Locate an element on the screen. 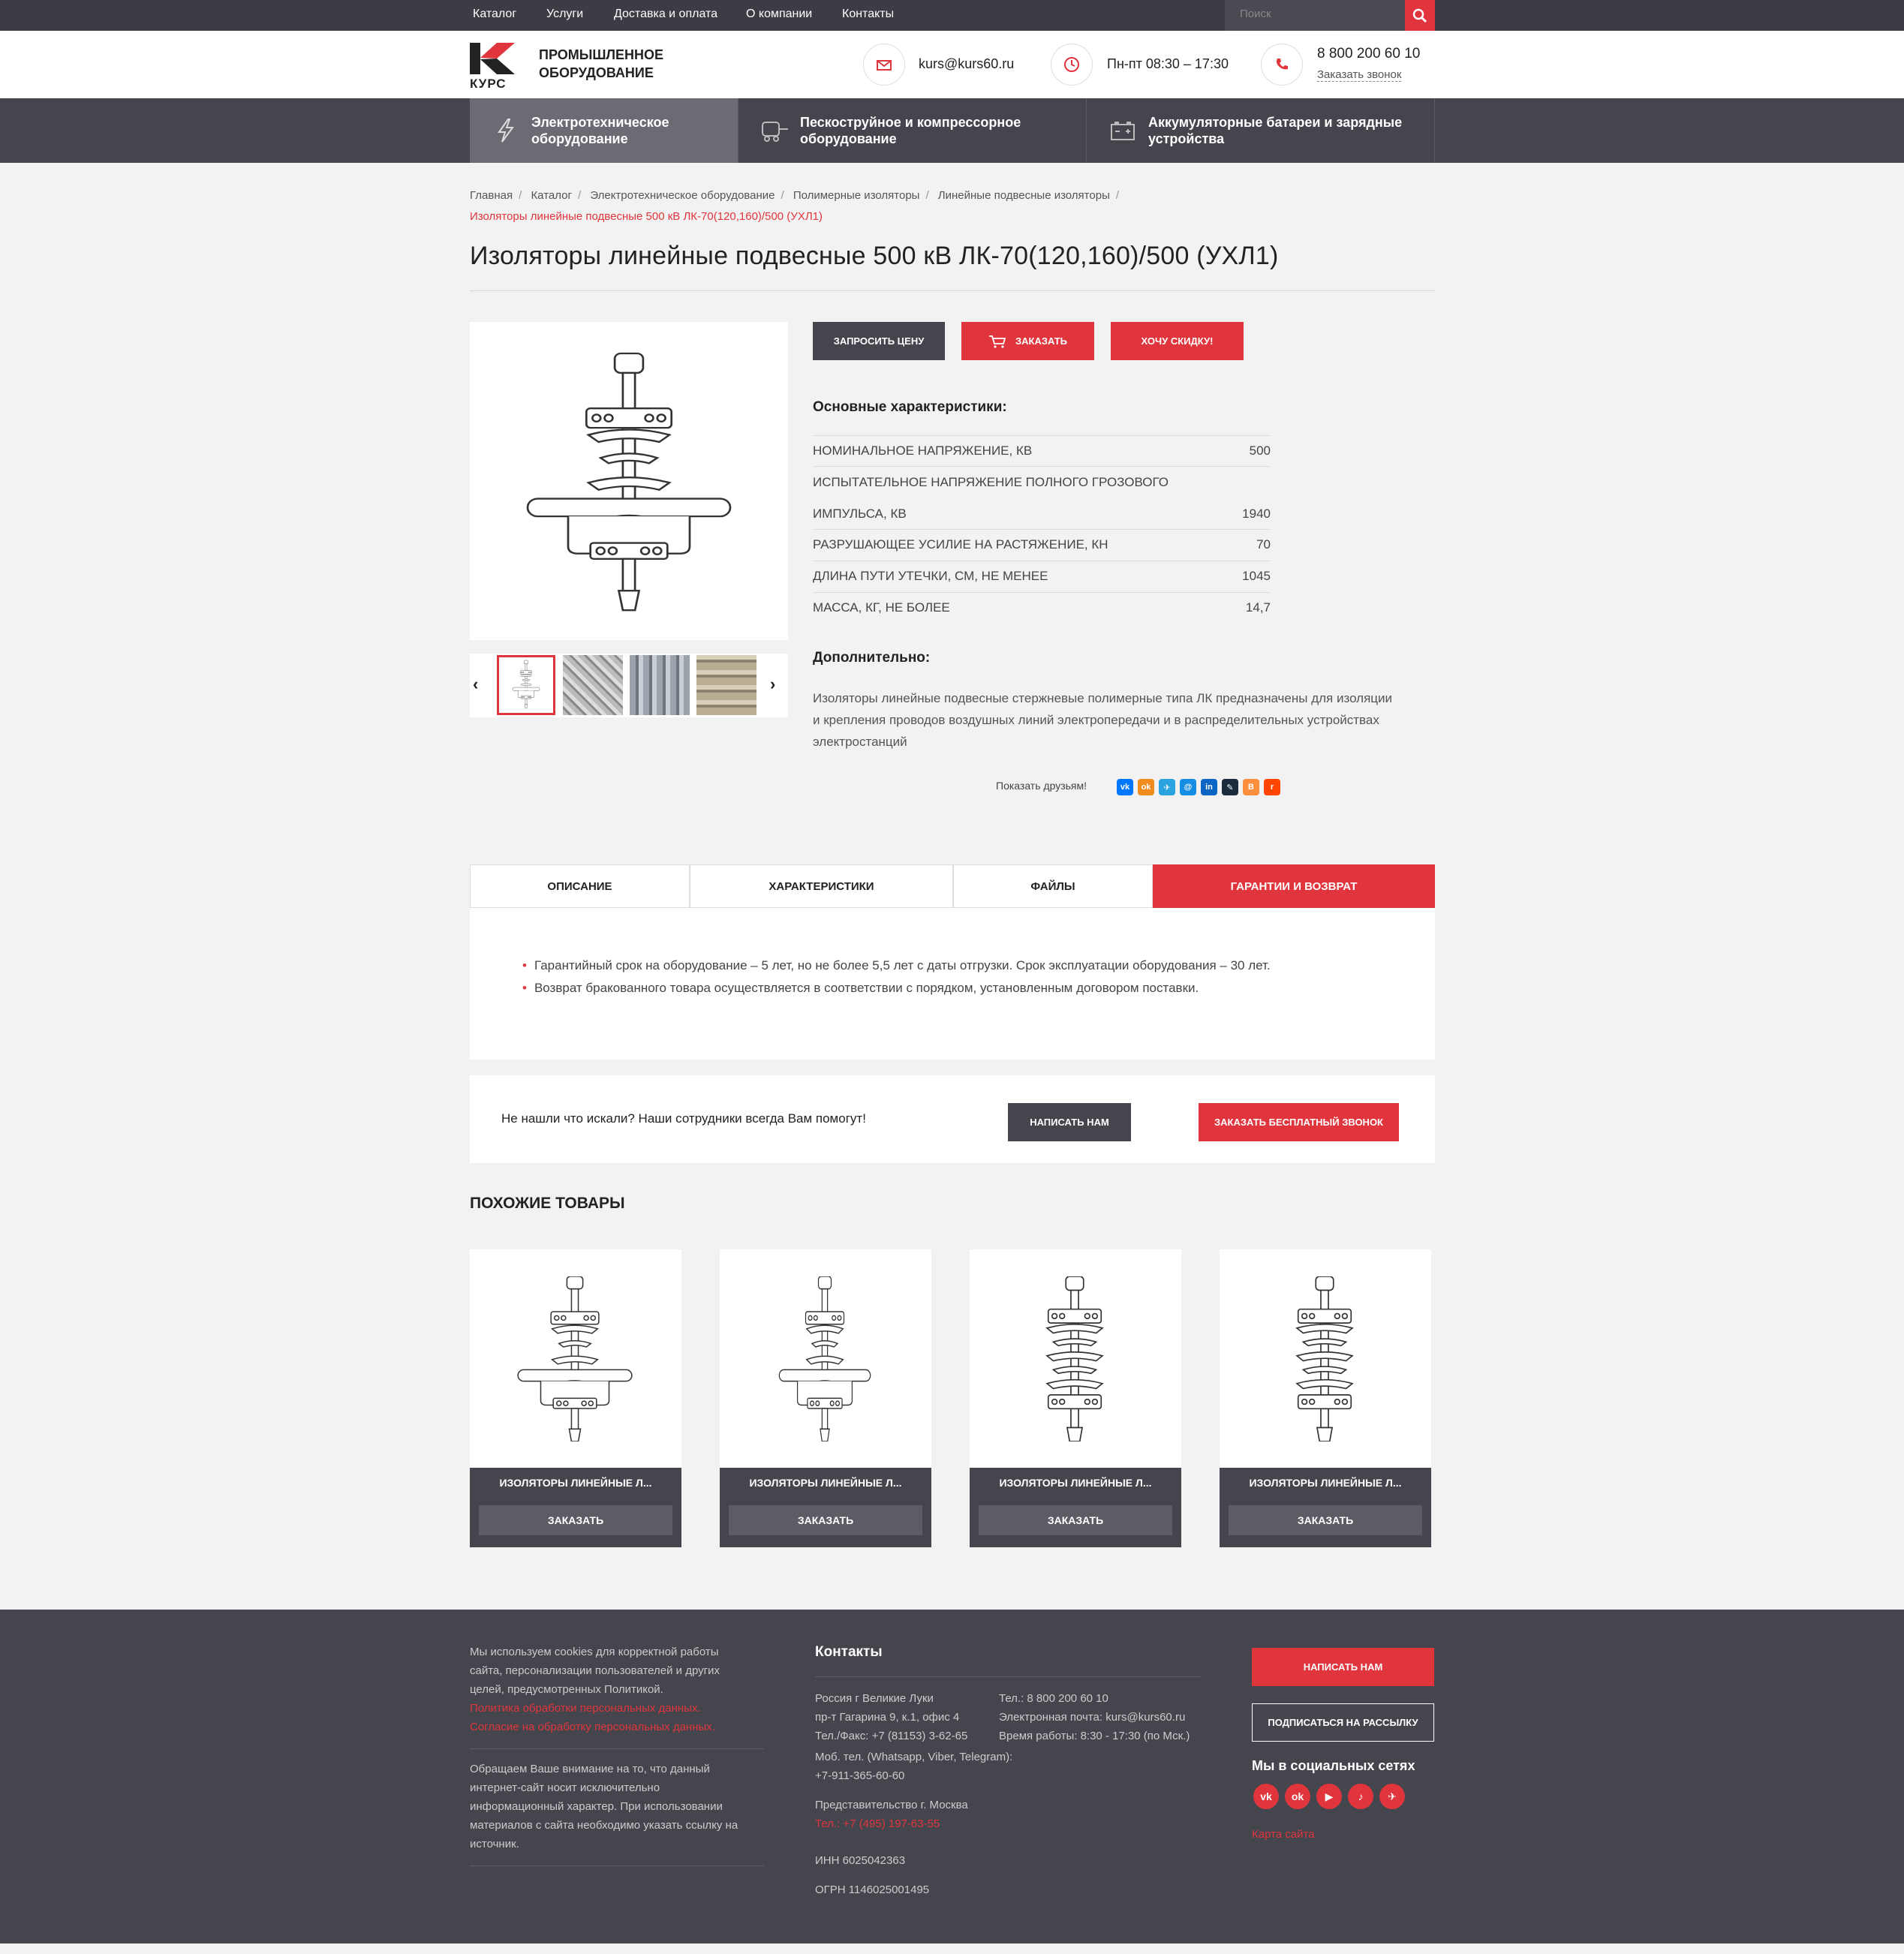  discount-button: Хочу скидку! is located at coordinates (1177, 341).